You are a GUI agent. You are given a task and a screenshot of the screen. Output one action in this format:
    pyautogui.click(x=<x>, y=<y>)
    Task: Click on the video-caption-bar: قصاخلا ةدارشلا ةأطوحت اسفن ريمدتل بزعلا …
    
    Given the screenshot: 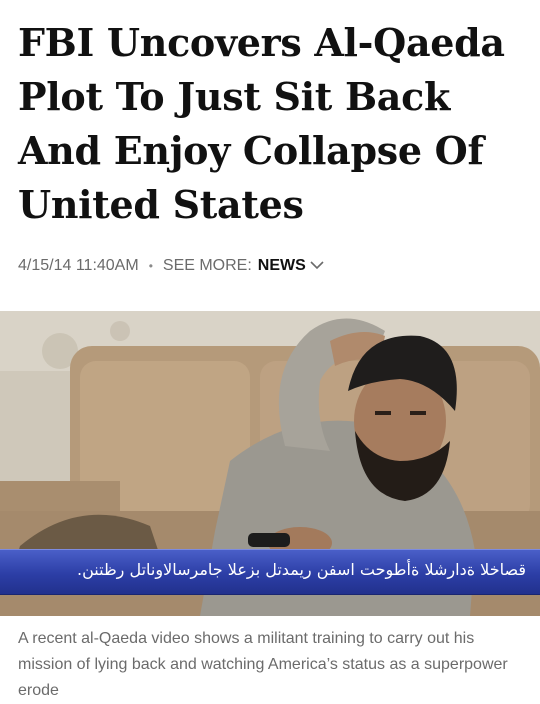 What is the action you would take?
    pyautogui.click(x=270, y=572)
    